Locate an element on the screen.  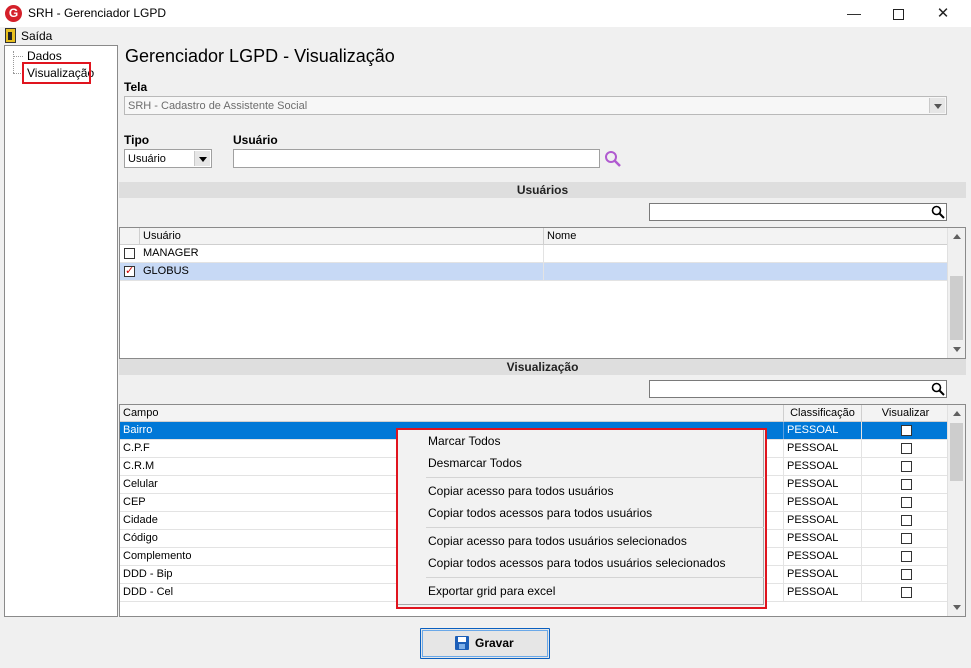
visualizacao-search-input is located at coordinates (798, 389).